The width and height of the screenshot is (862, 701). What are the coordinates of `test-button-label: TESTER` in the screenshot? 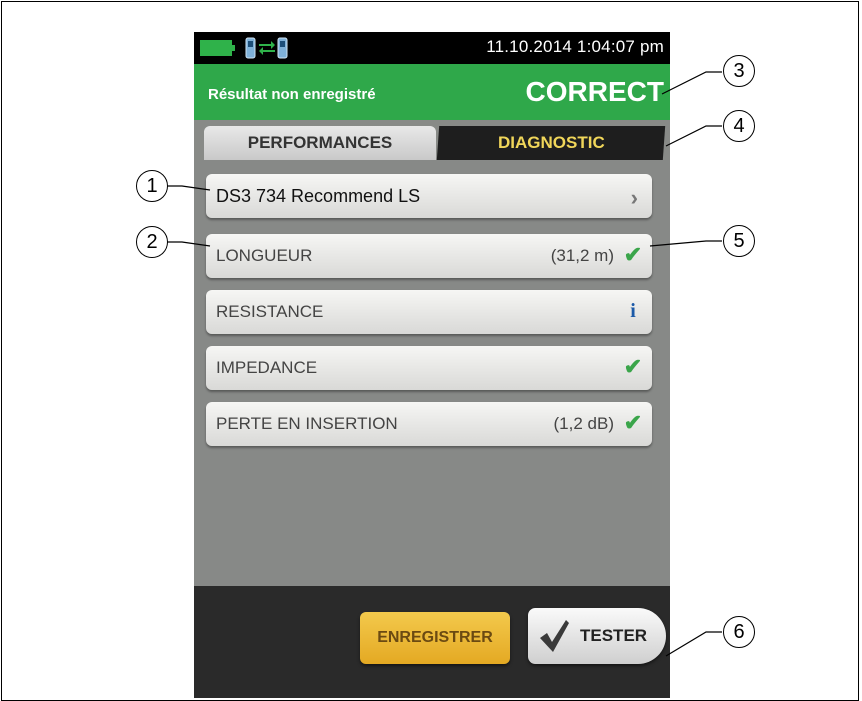 It's located at (614, 635).